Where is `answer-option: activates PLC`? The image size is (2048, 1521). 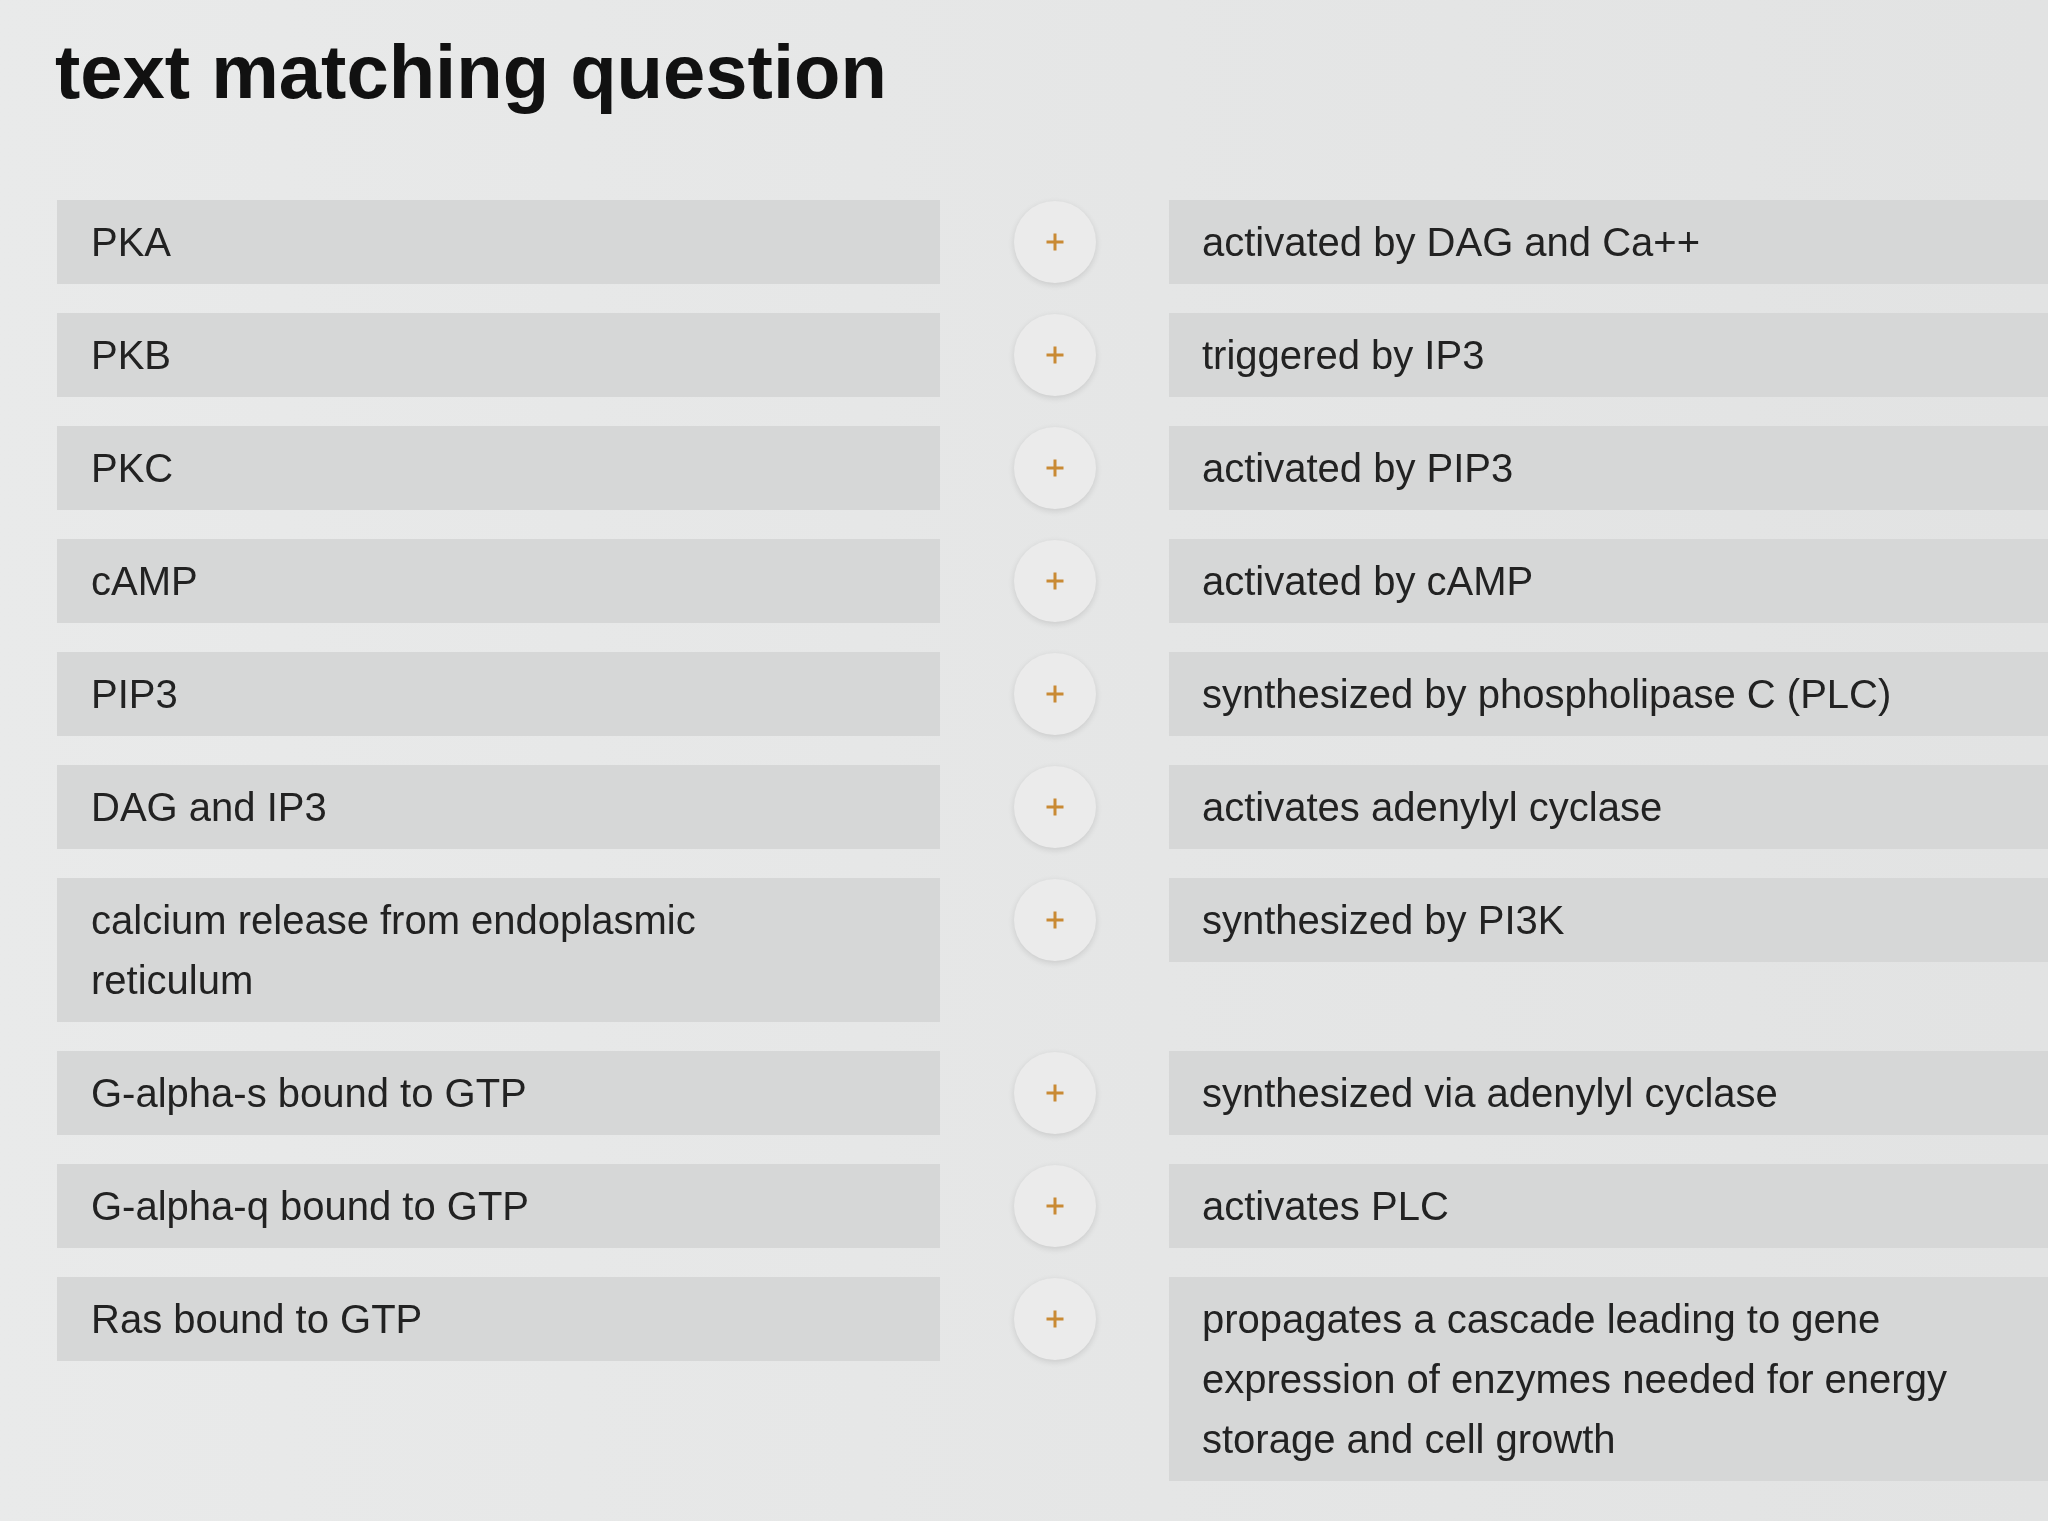
answer-option: activates PLC is located at coordinates (1608, 1206).